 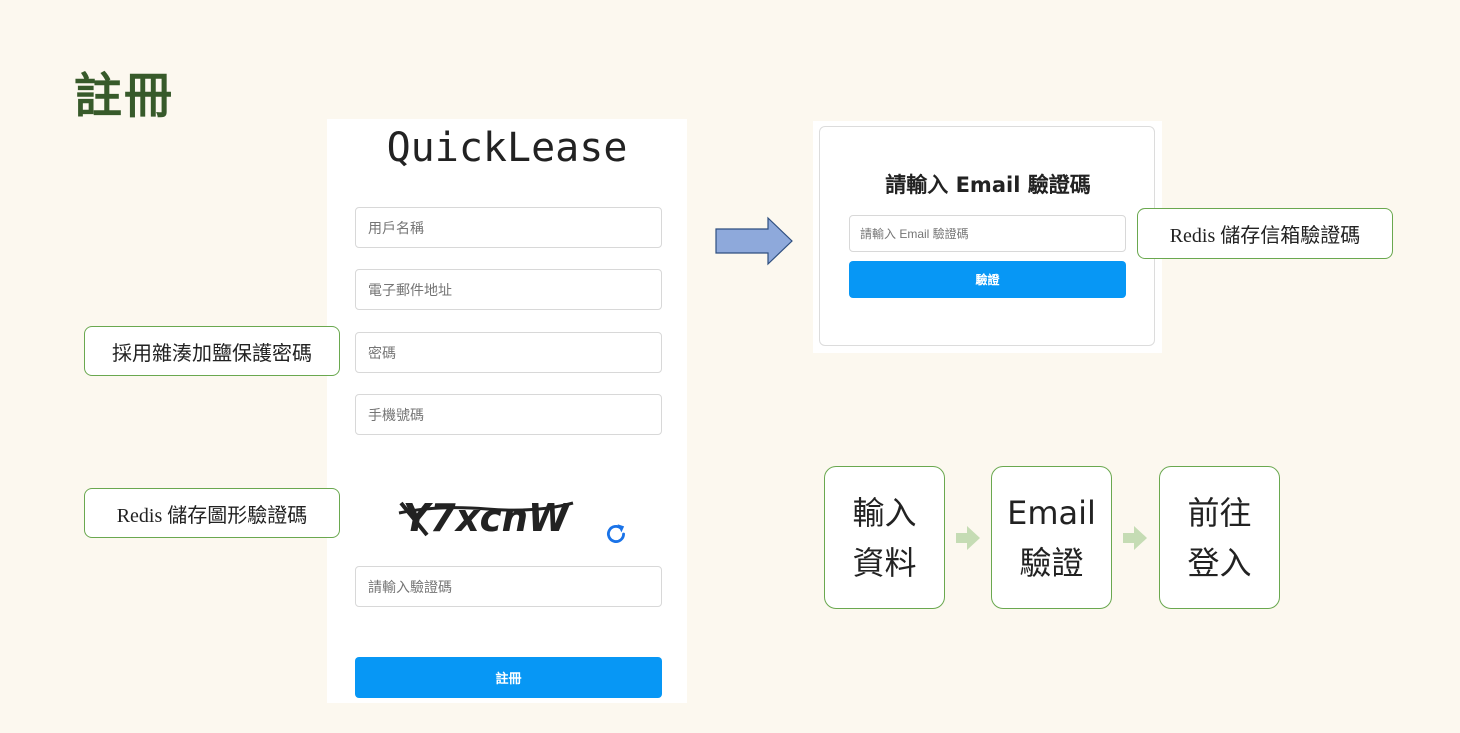 What do you see at coordinates (884, 512) in the screenshot?
I see `flow-step-line: 輸入` at bounding box center [884, 512].